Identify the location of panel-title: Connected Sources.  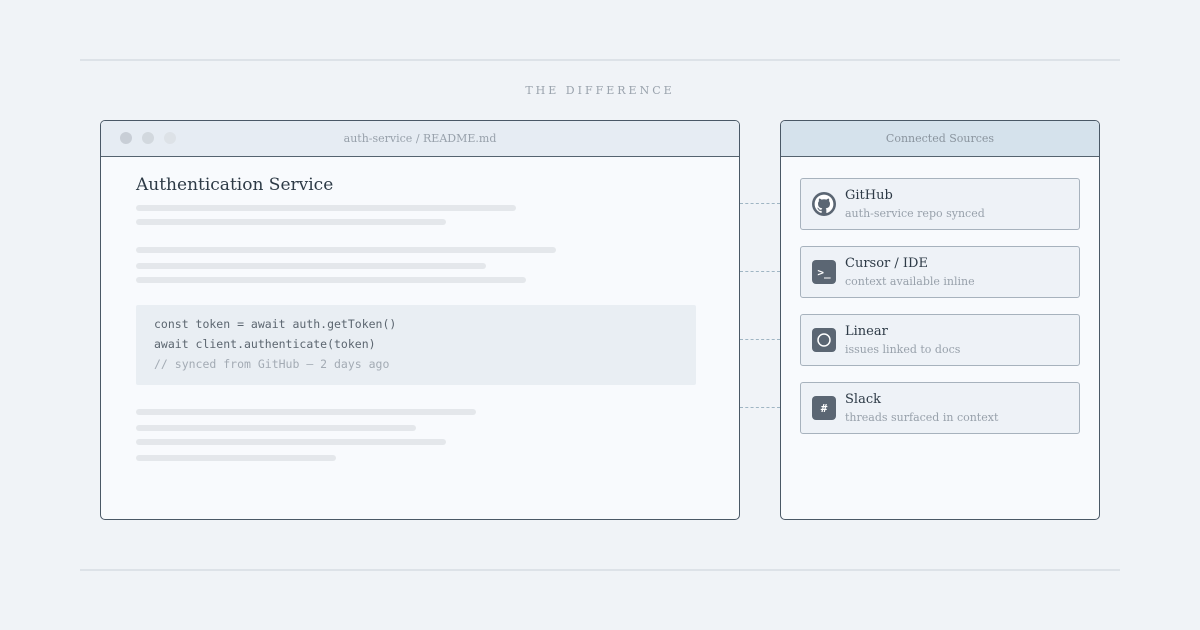
(940, 138).